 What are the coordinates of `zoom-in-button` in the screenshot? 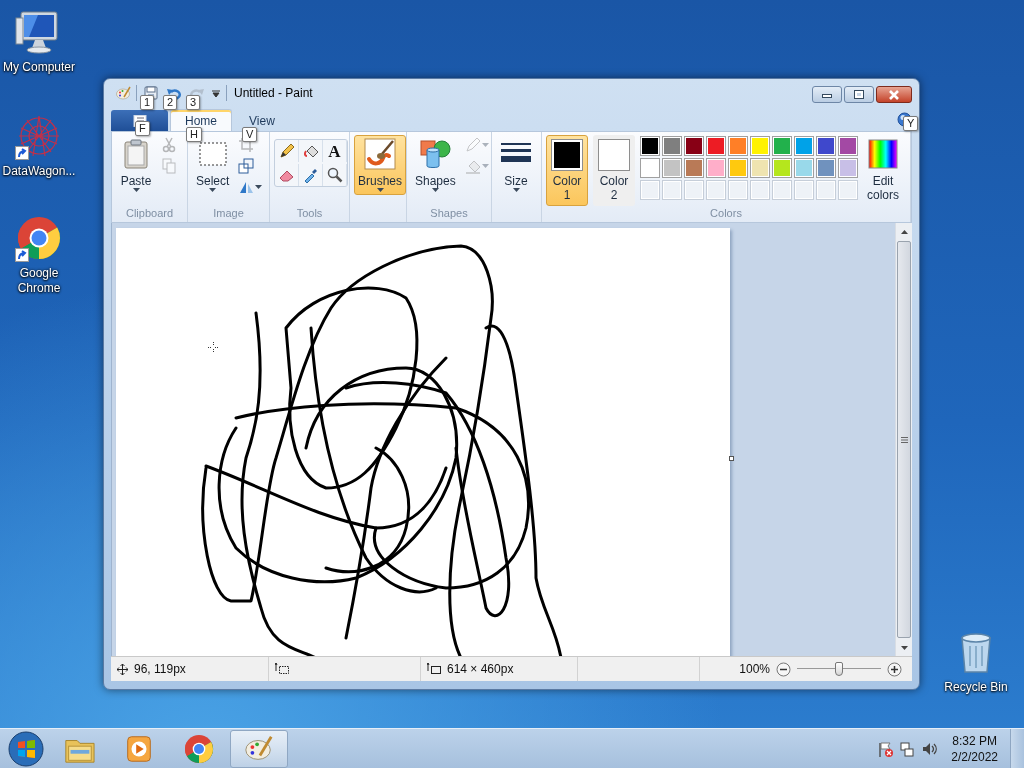 It's located at (894, 669).